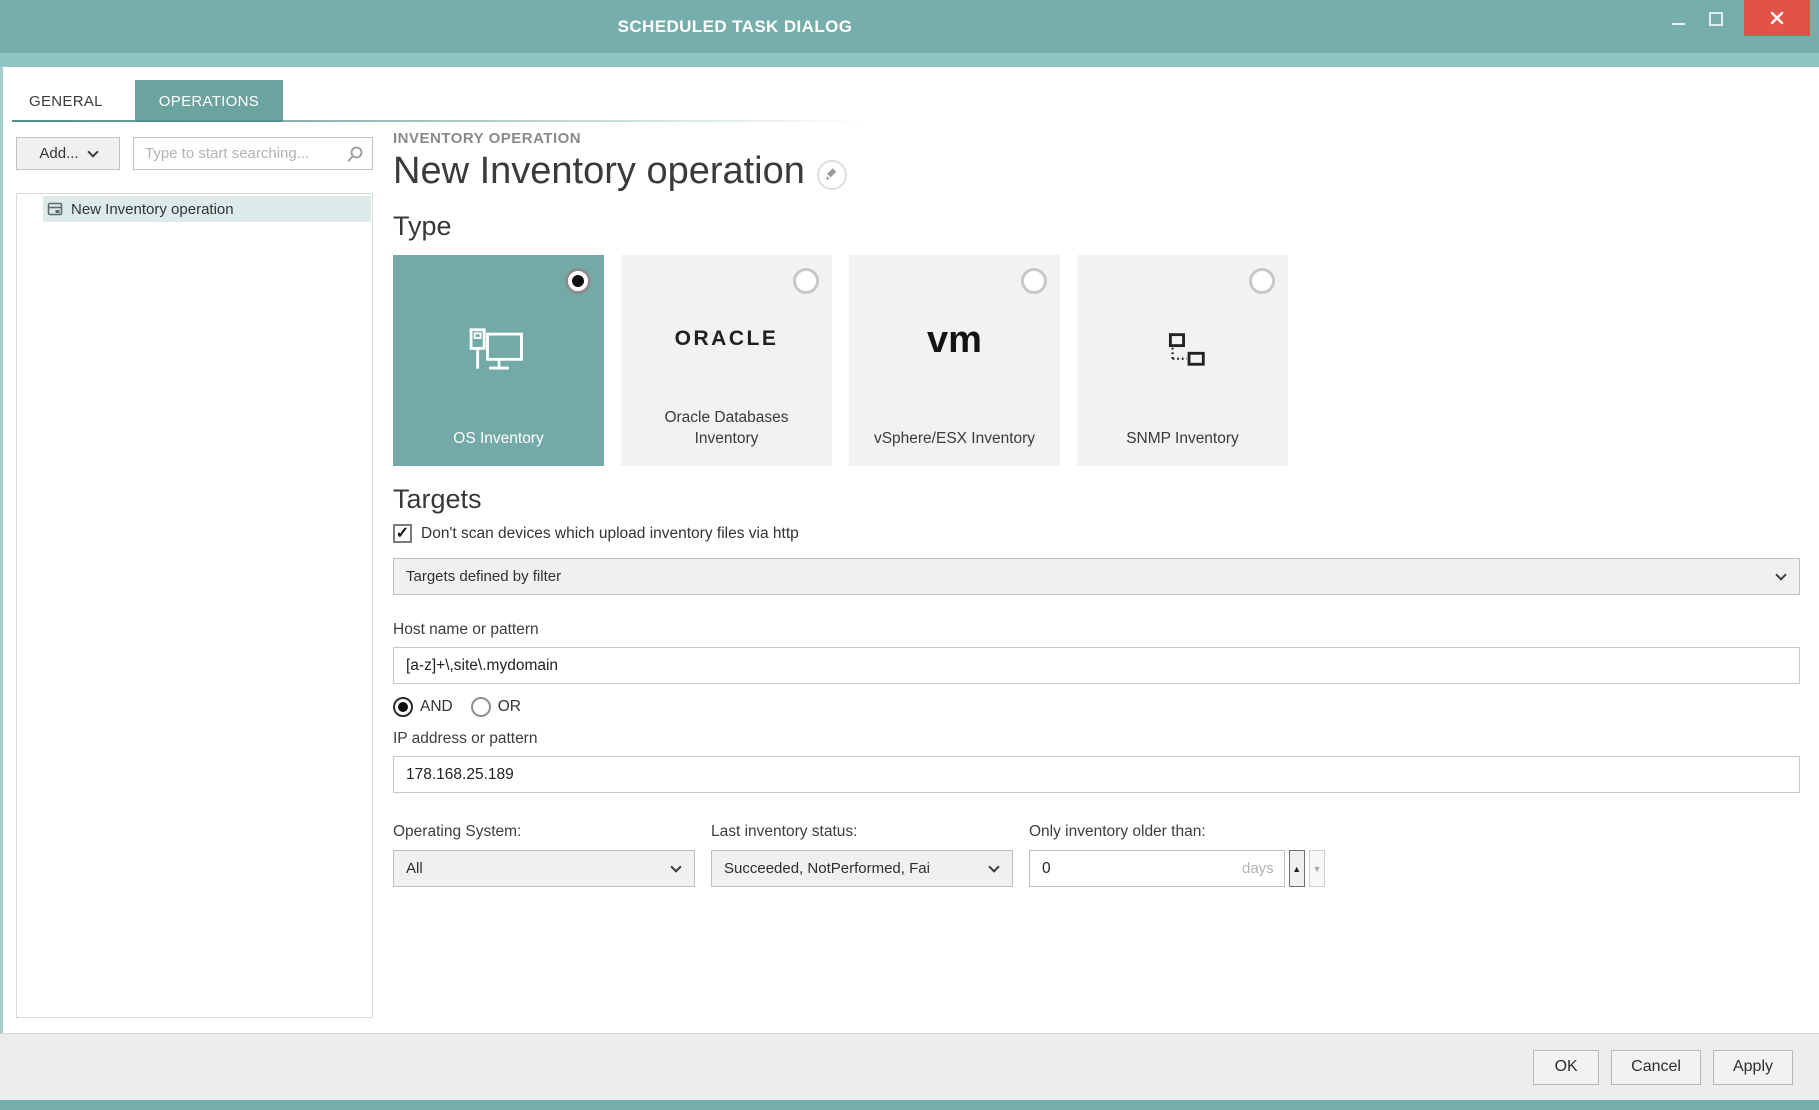 The width and height of the screenshot is (1819, 1110). What do you see at coordinates (55, 208) in the screenshot?
I see `operation-icon` at bounding box center [55, 208].